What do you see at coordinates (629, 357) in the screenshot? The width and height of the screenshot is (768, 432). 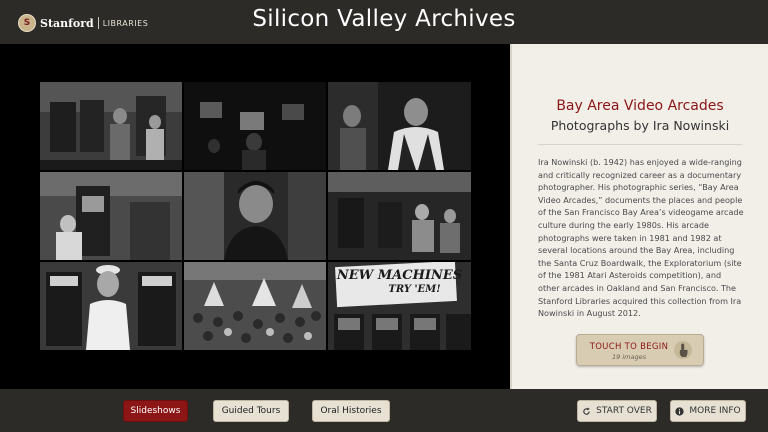 I see `image-count: 19 images` at bounding box center [629, 357].